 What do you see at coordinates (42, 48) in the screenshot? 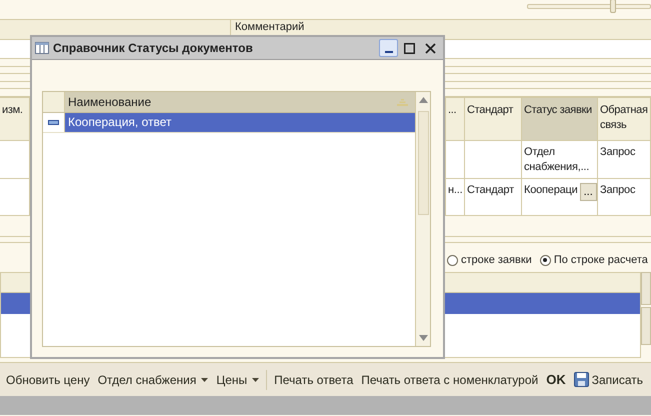
I see `table-icon` at bounding box center [42, 48].